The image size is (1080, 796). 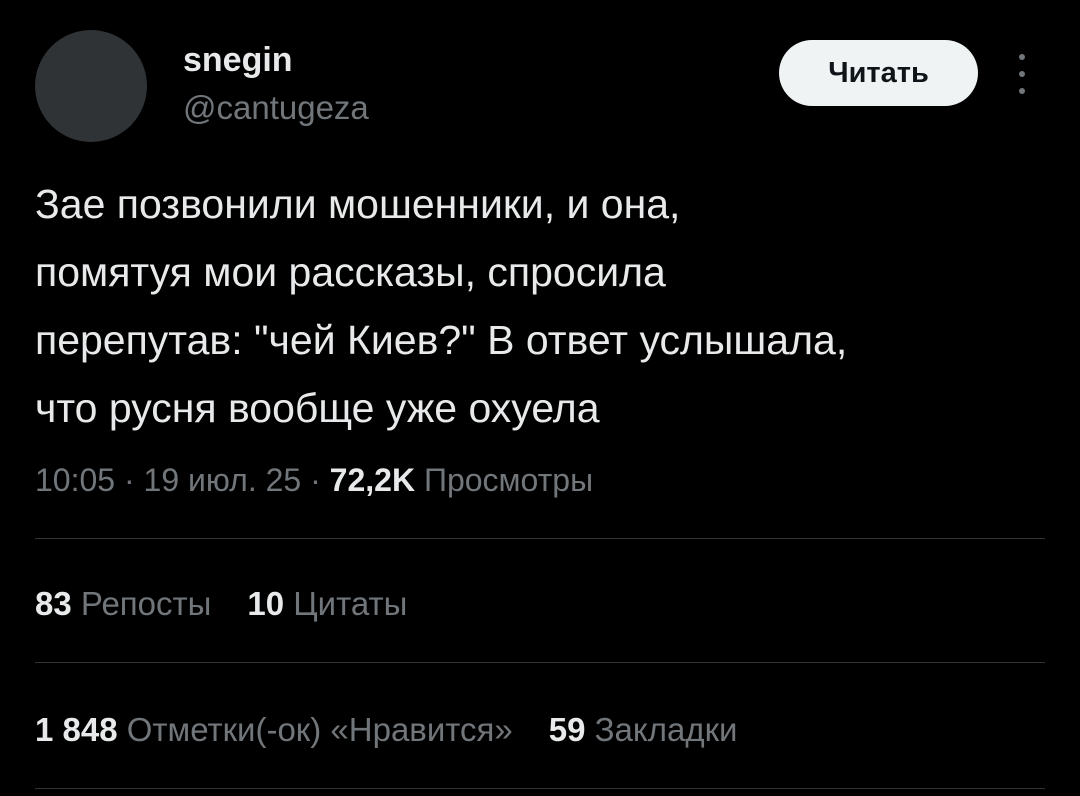 What do you see at coordinates (878, 73) in the screenshot?
I see `follow-button: Читать` at bounding box center [878, 73].